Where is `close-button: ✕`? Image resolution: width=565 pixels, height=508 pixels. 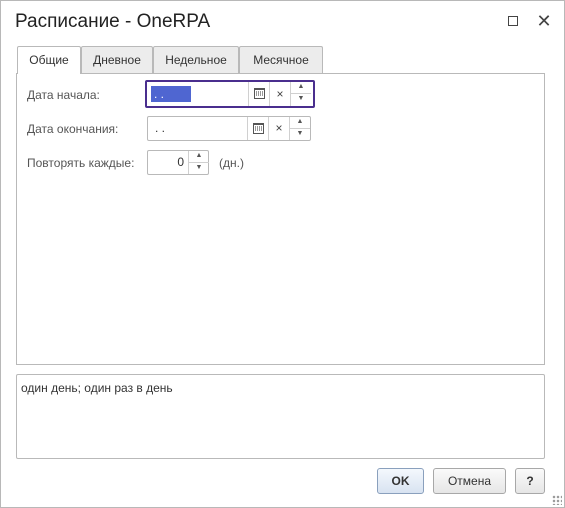
close-button: ✕ is located at coordinates (544, 21).